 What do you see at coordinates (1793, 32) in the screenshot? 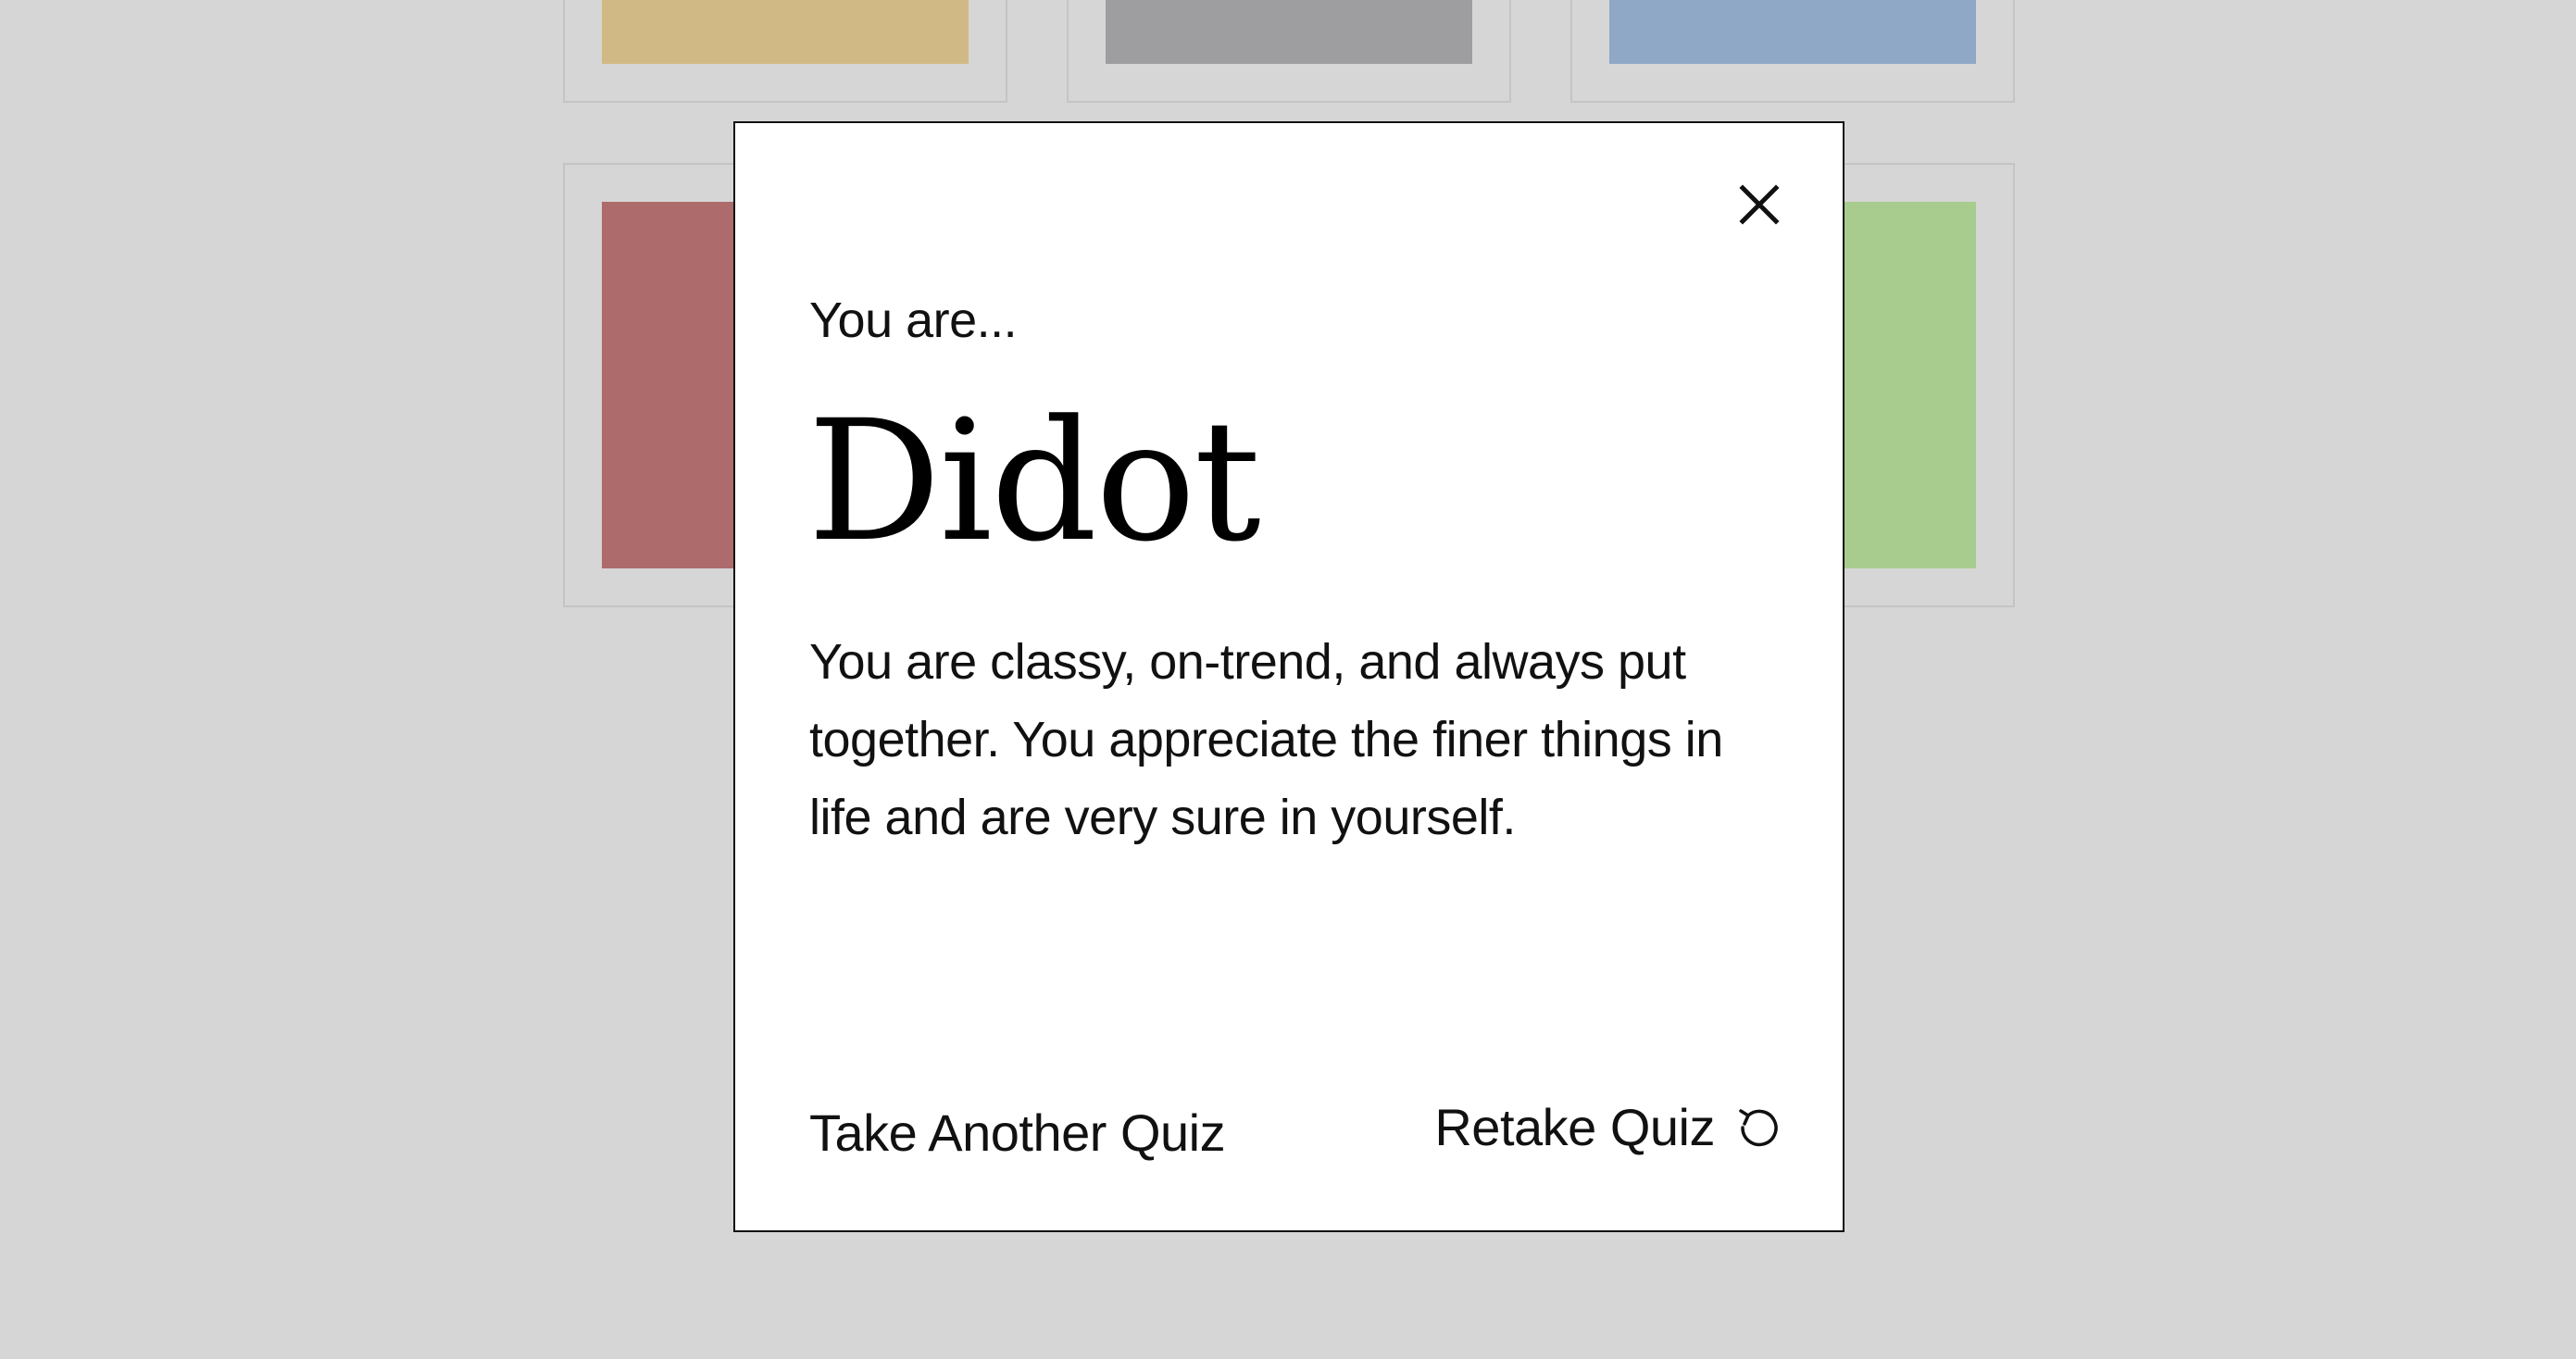
I see `swatch-blue` at bounding box center [1793, 32].